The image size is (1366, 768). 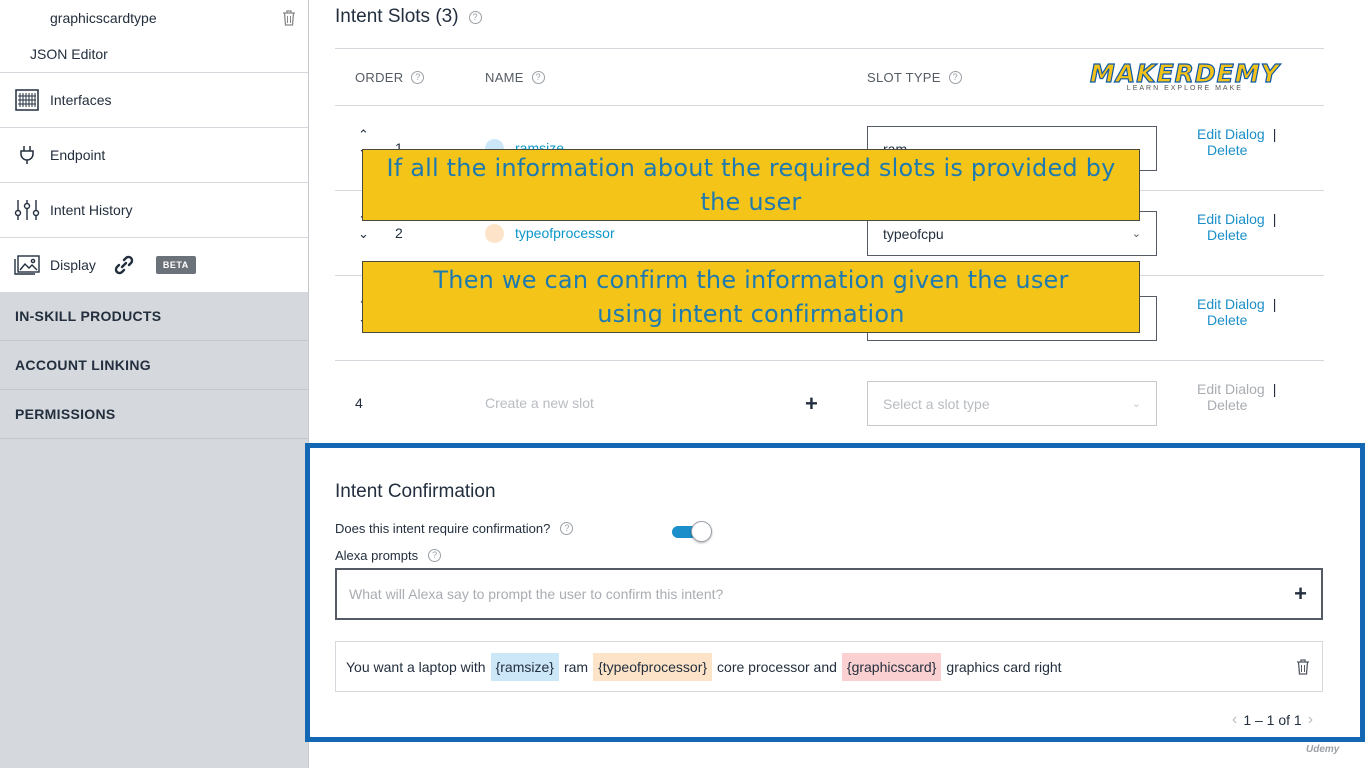 I want to click on prompts-label: Alexa prompts, so click(x=377, y=555).